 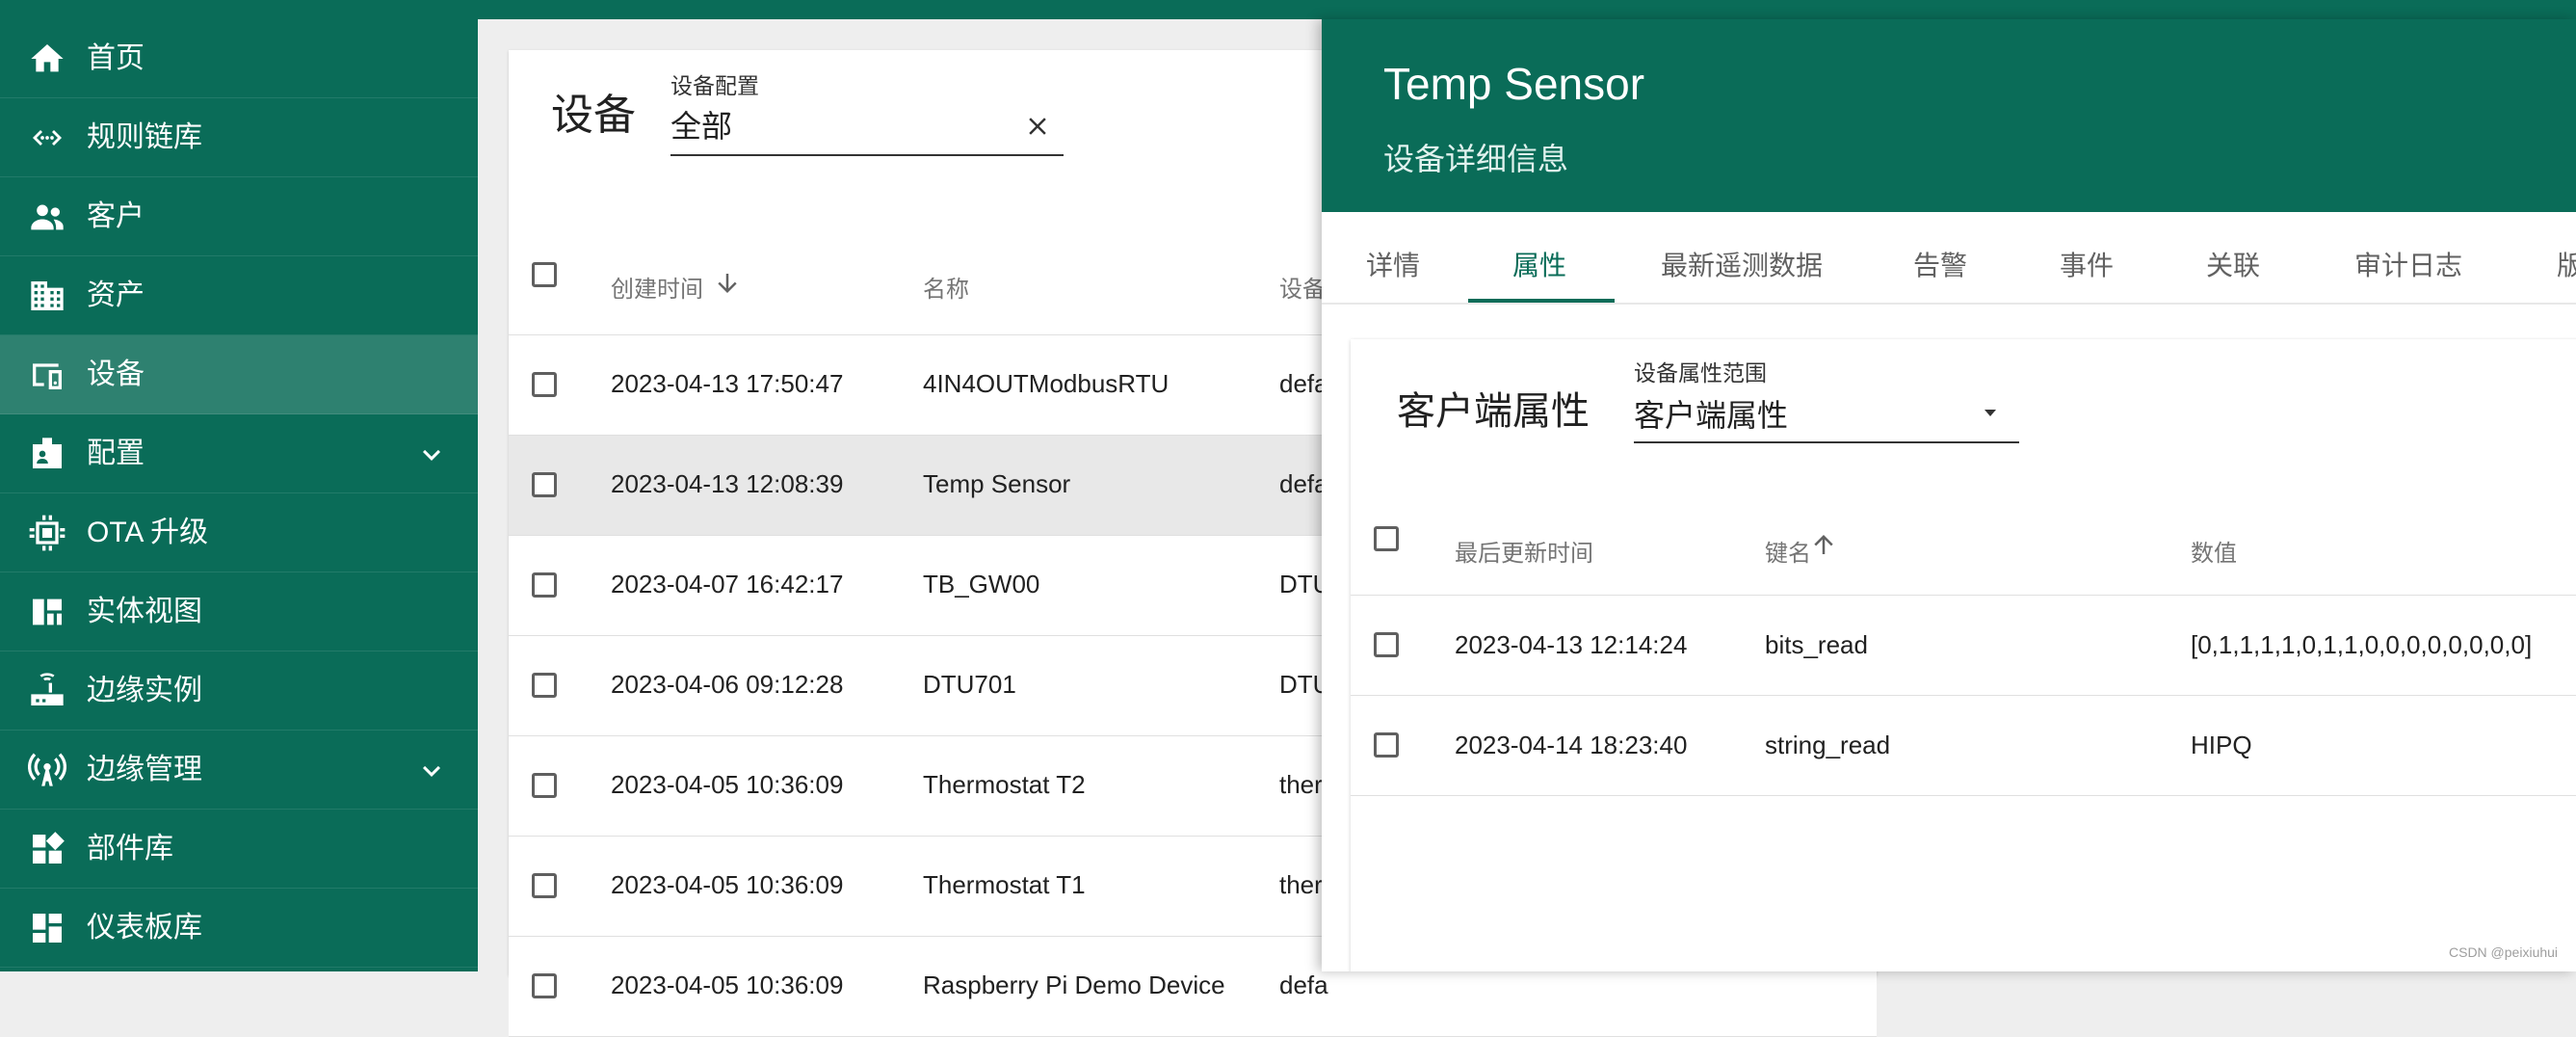 I want to click on table-row: 2023-04-14 18:23:40 string_read HIPQ, so click(x=1964, y=746).